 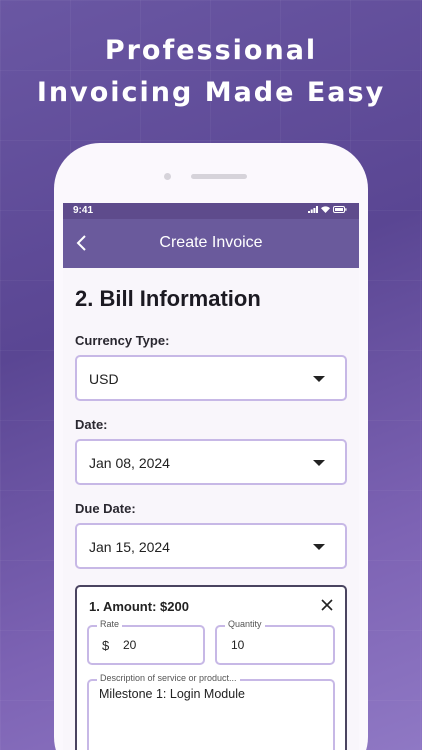 What do you see at coordinates (340, 209) in the screenshot?
I see `battery-icon` at bounding box center [340, 209].